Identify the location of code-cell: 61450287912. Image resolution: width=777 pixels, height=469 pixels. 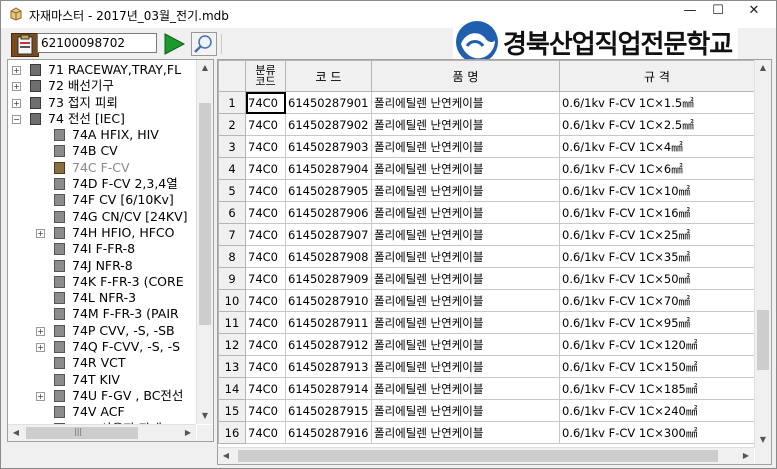
(328, 344).